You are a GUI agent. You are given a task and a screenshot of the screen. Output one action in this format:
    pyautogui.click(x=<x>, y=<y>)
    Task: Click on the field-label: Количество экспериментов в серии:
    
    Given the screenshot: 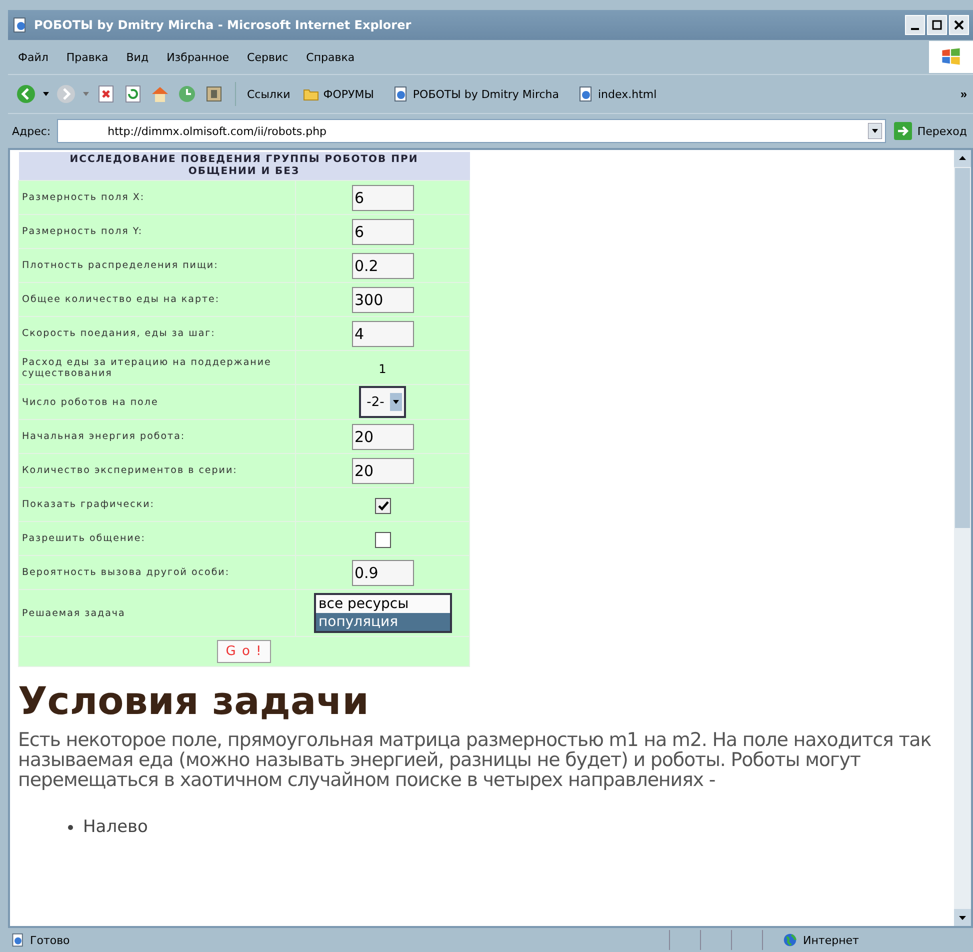 What is the action you would take?
    pyautogui.click(x=157, y=471)
    